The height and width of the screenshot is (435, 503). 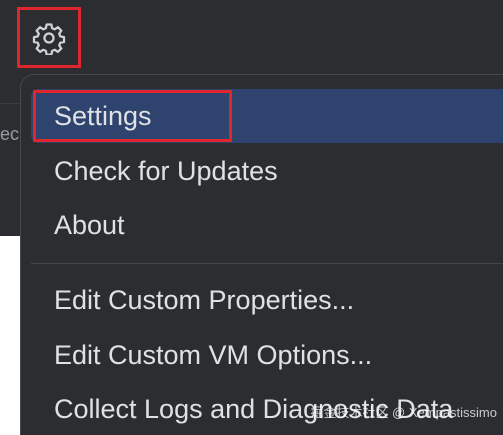 I want to click on gear-icon, so click(x=49, y=38).